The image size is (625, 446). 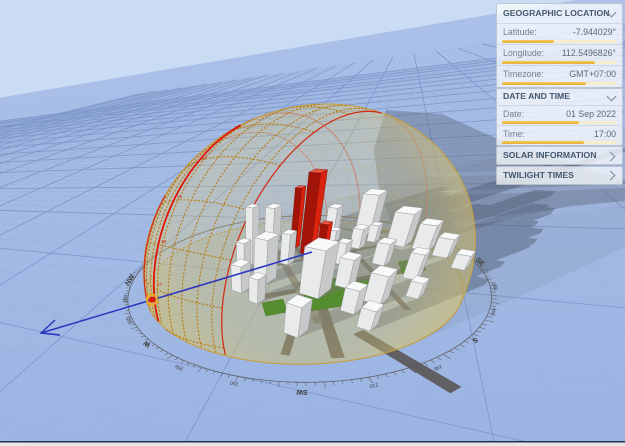 What do you see at coordinates (205, 157) in the screenshot?
I see `svg-text: 14` at bounding box center [205, 157].